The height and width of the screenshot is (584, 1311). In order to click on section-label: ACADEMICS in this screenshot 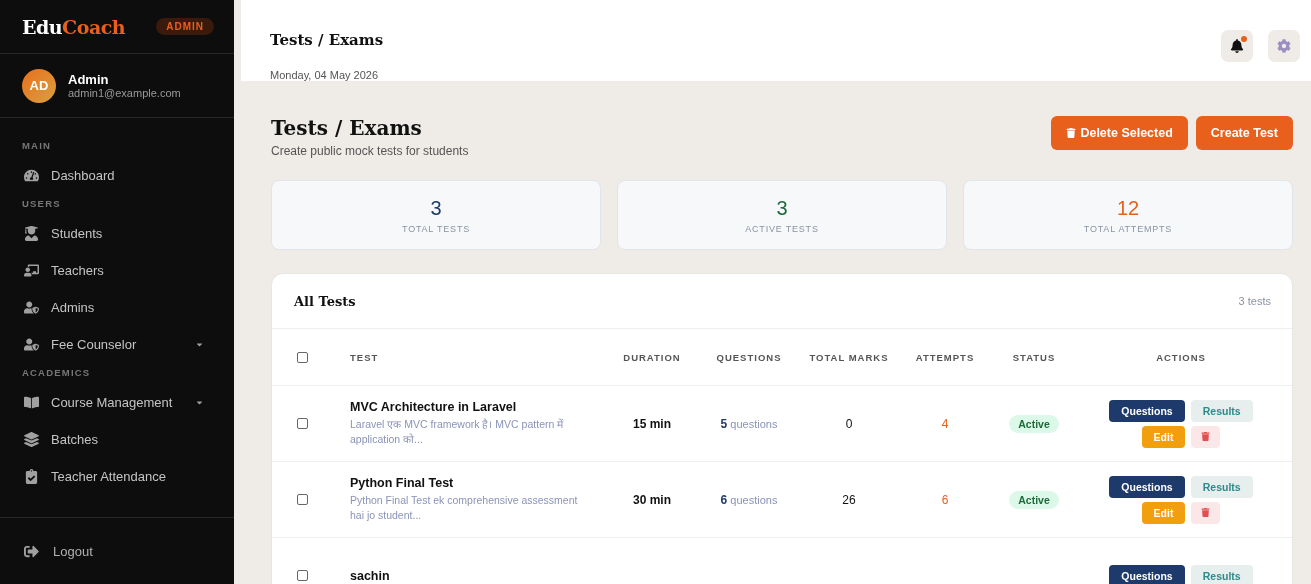, I will do `click(56, 372)`.